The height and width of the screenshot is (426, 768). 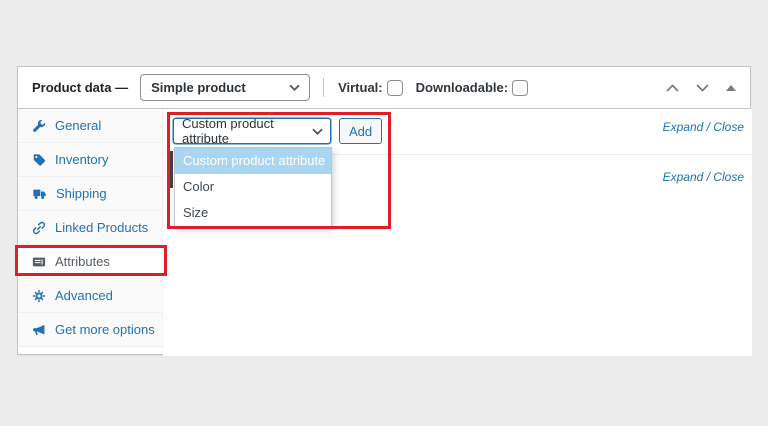 I want to click on product-type-select-value: Simple product, so click(x=198, y=87).